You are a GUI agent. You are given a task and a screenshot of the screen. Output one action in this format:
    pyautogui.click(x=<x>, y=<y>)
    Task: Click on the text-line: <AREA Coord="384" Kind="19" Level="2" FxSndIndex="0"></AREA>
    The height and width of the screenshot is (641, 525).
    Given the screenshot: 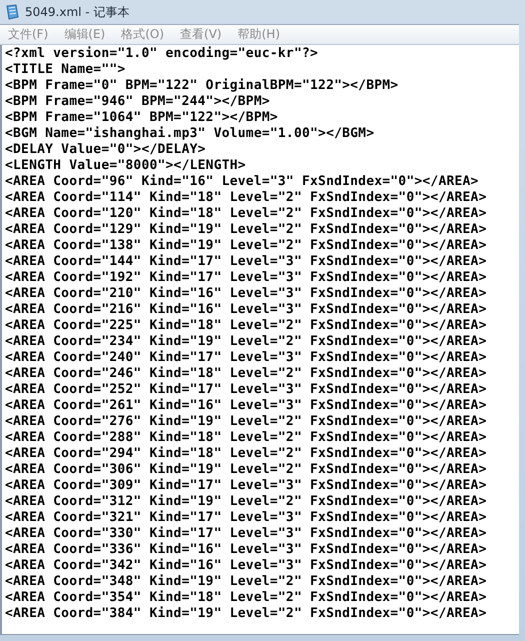 What is the action you would take?
    pyautogui.click(x=246, y=614)
    